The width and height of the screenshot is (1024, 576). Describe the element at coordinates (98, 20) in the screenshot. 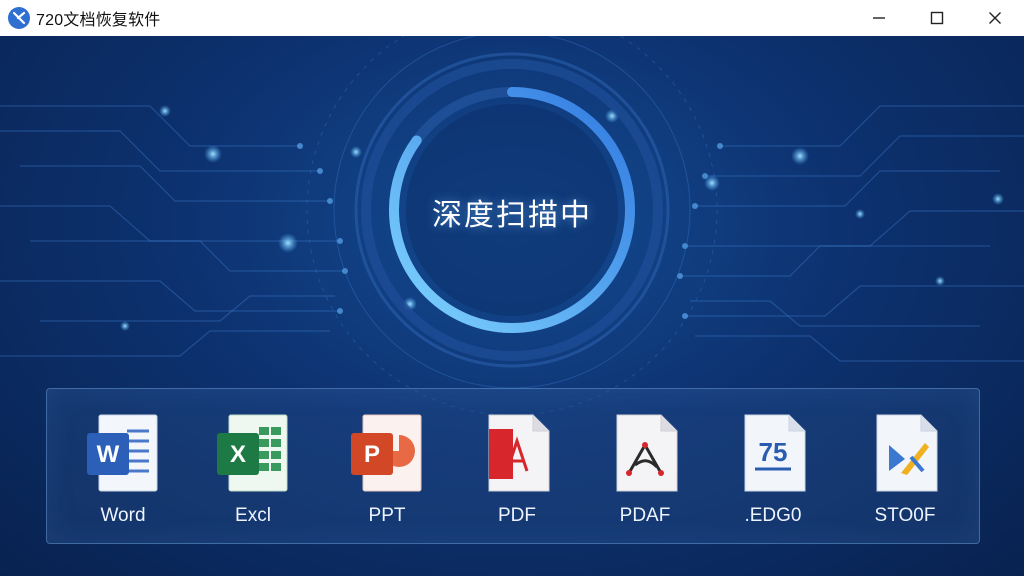

I see `window-title: 720文档恢复软件` at that location.